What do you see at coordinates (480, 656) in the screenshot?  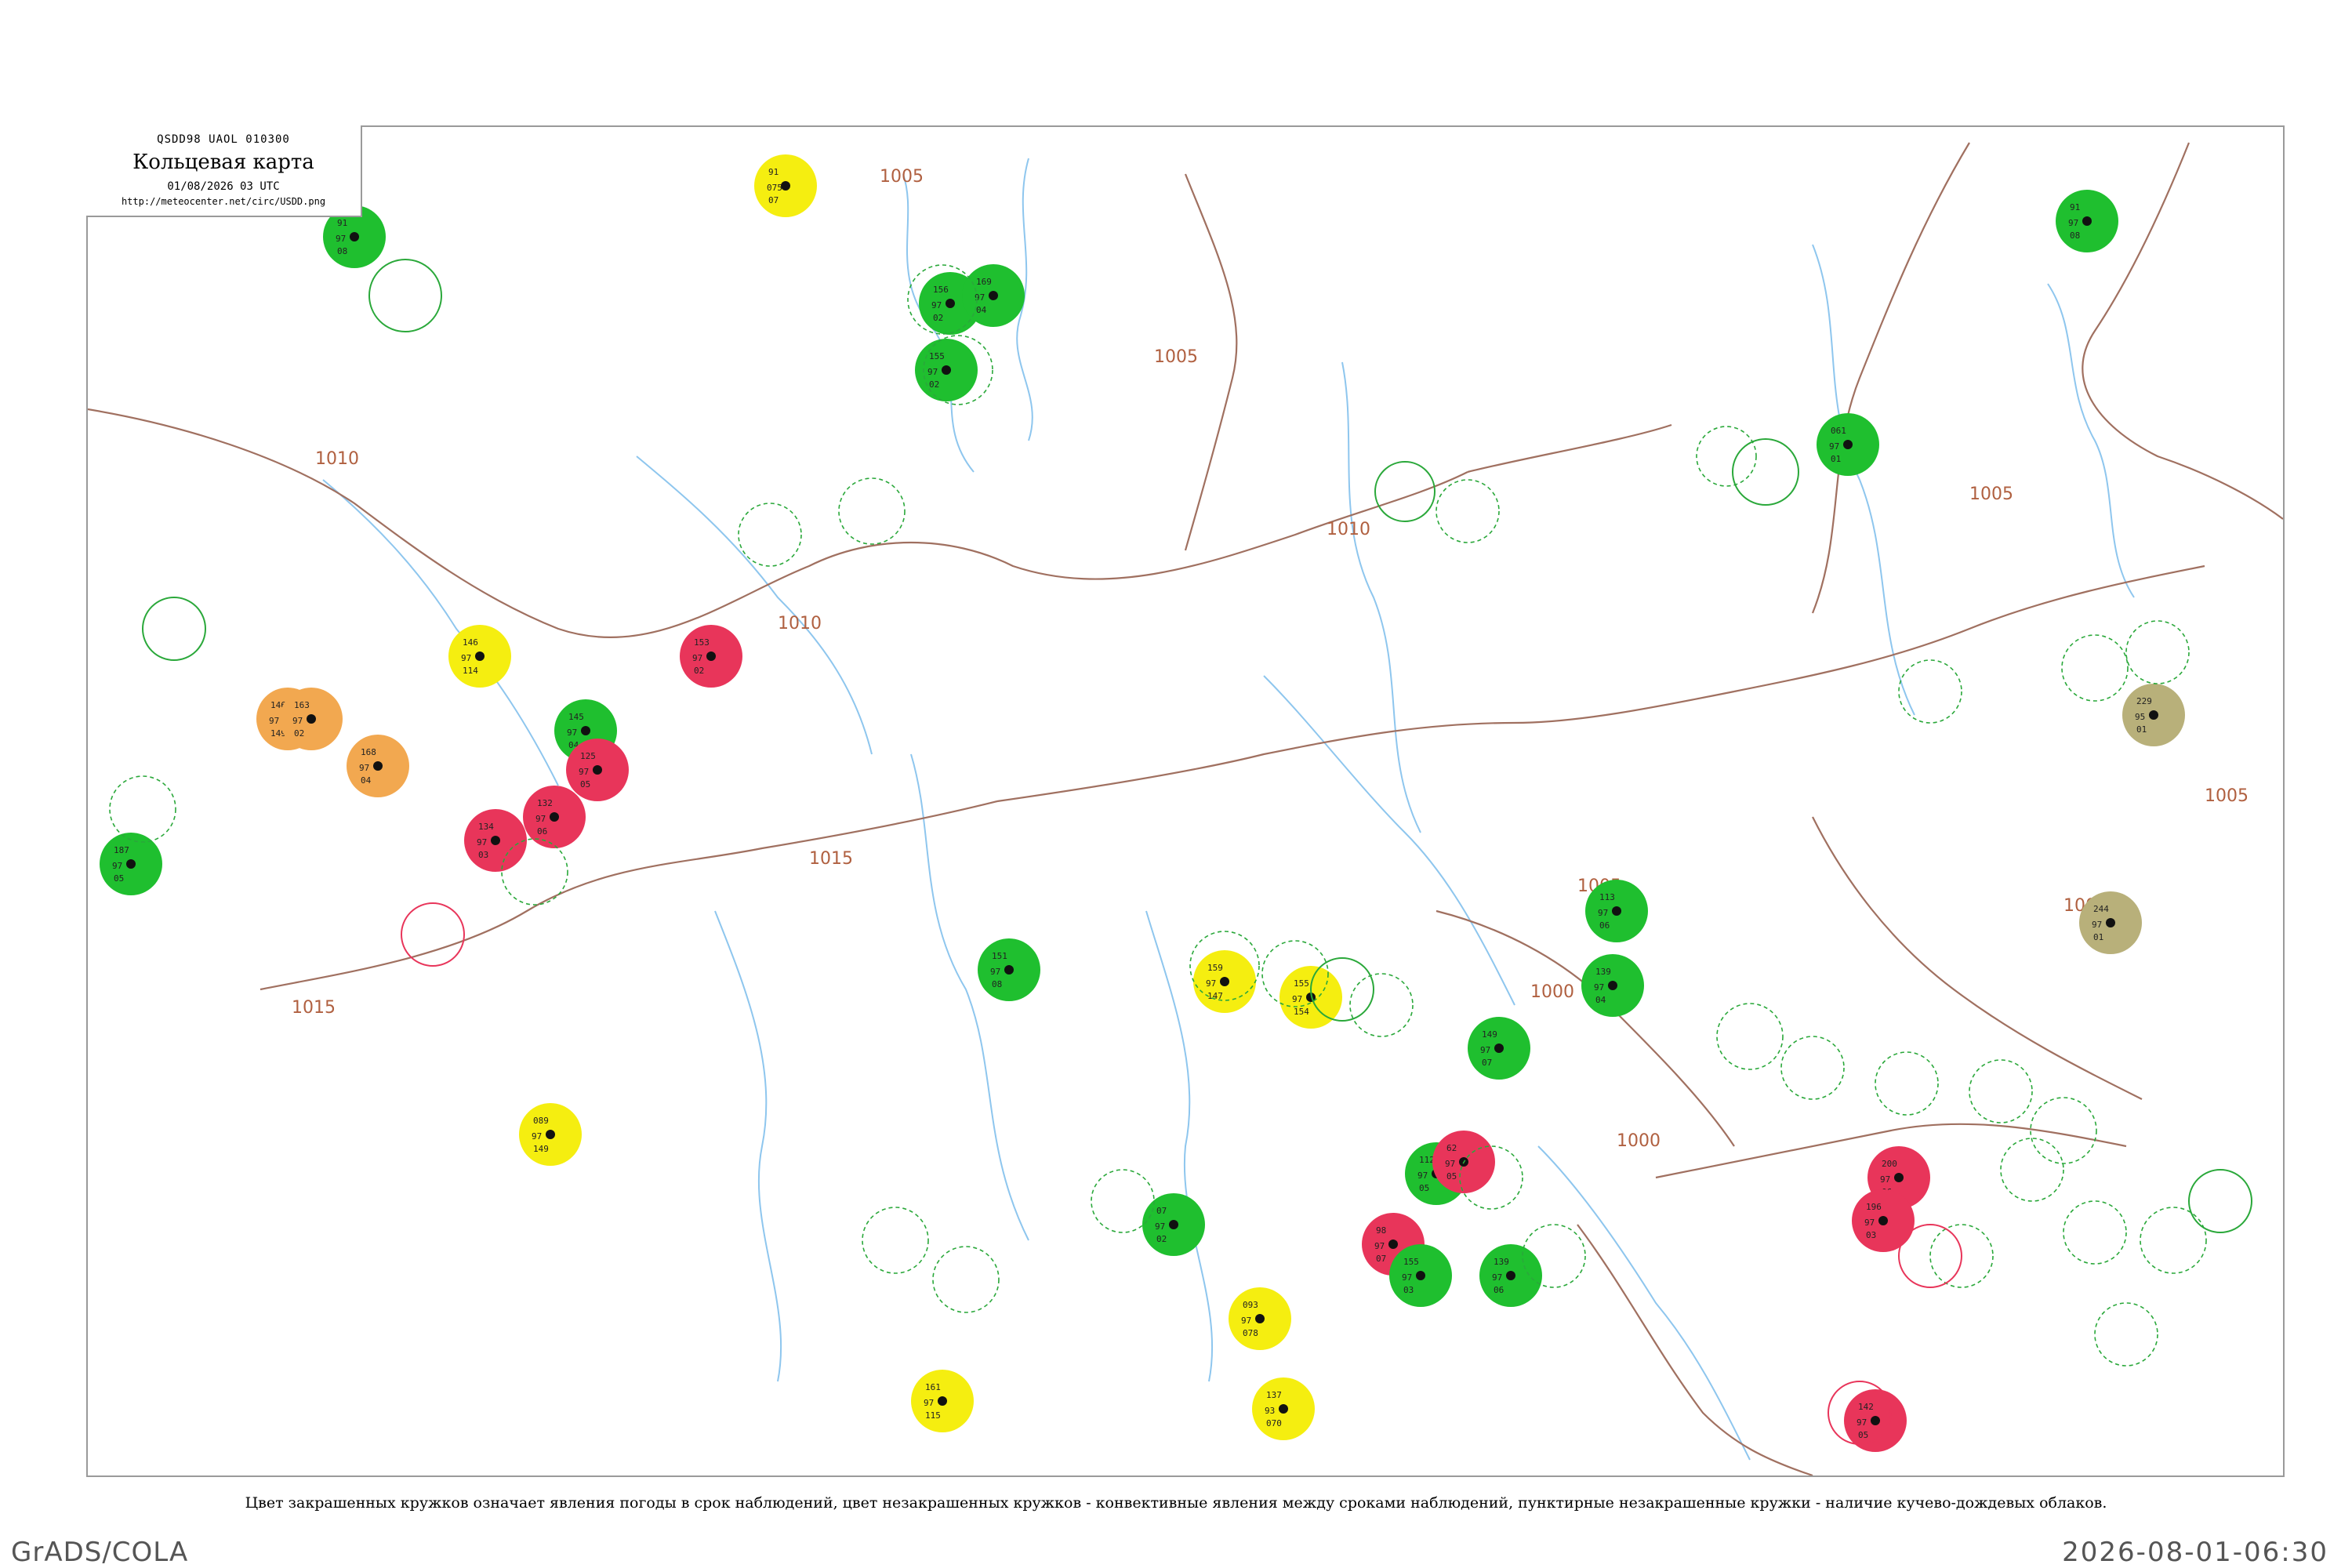 I see `station-plot: 146 97 114` at bounding box center [480, 656].